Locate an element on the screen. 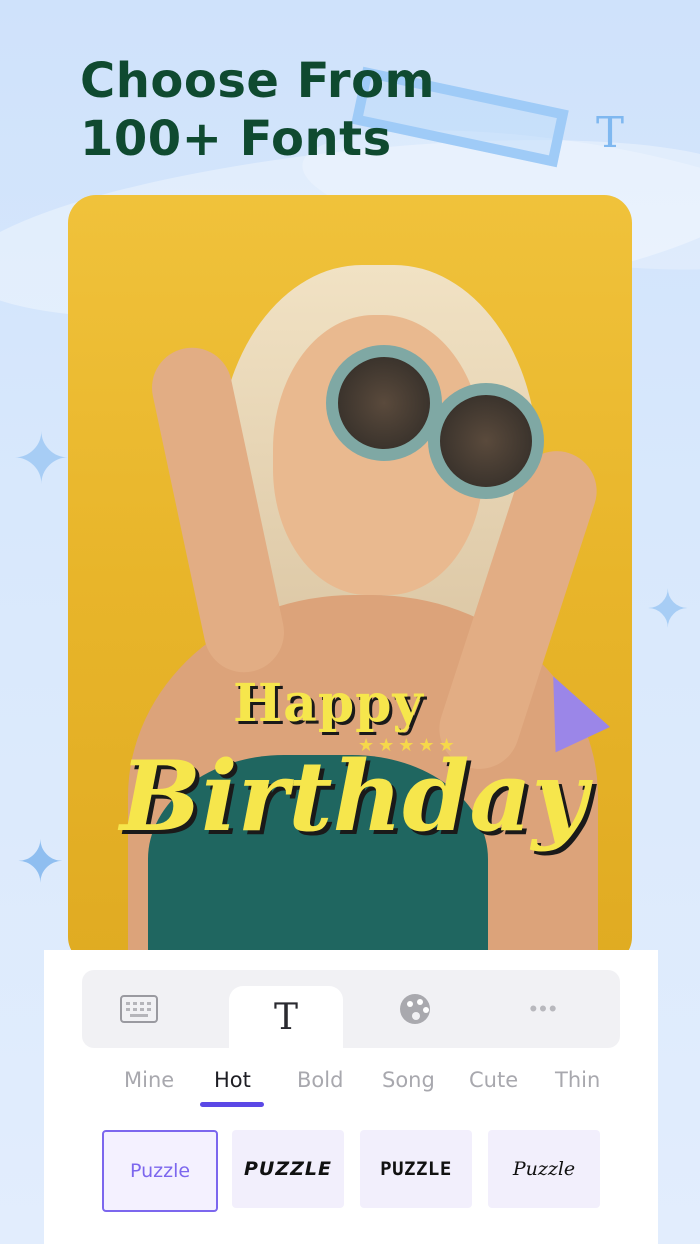  font-option-4: Puzzle is located at coordinates (544, 1169).